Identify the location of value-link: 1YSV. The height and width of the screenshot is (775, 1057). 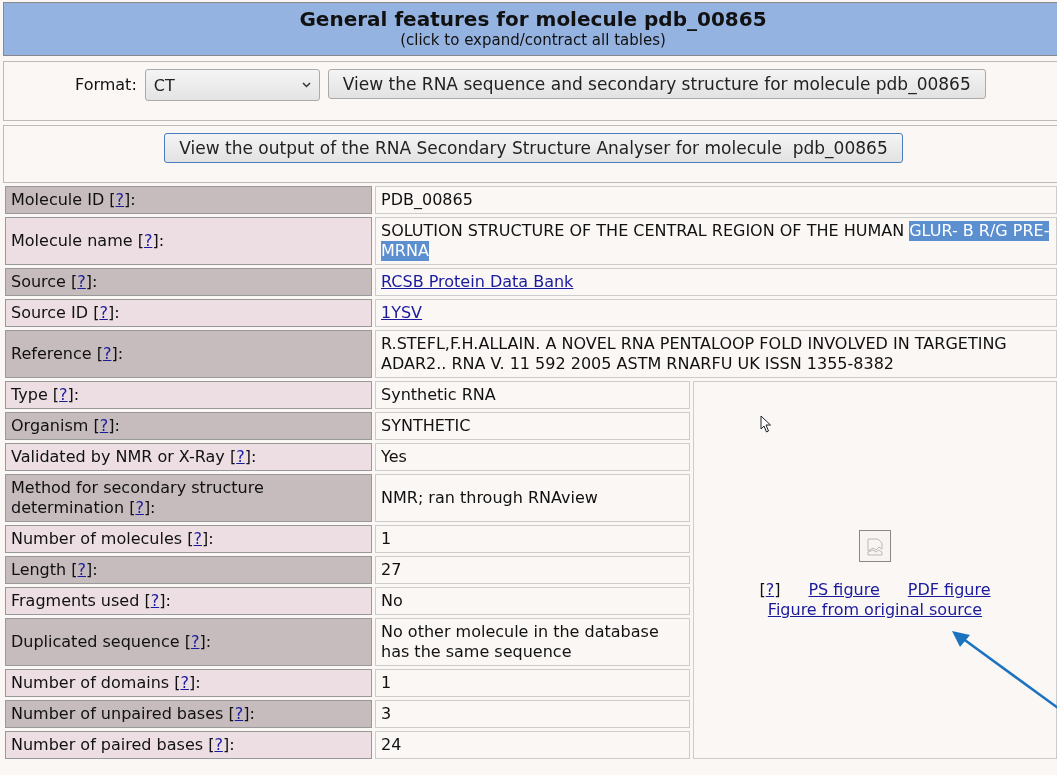
(402, 312).